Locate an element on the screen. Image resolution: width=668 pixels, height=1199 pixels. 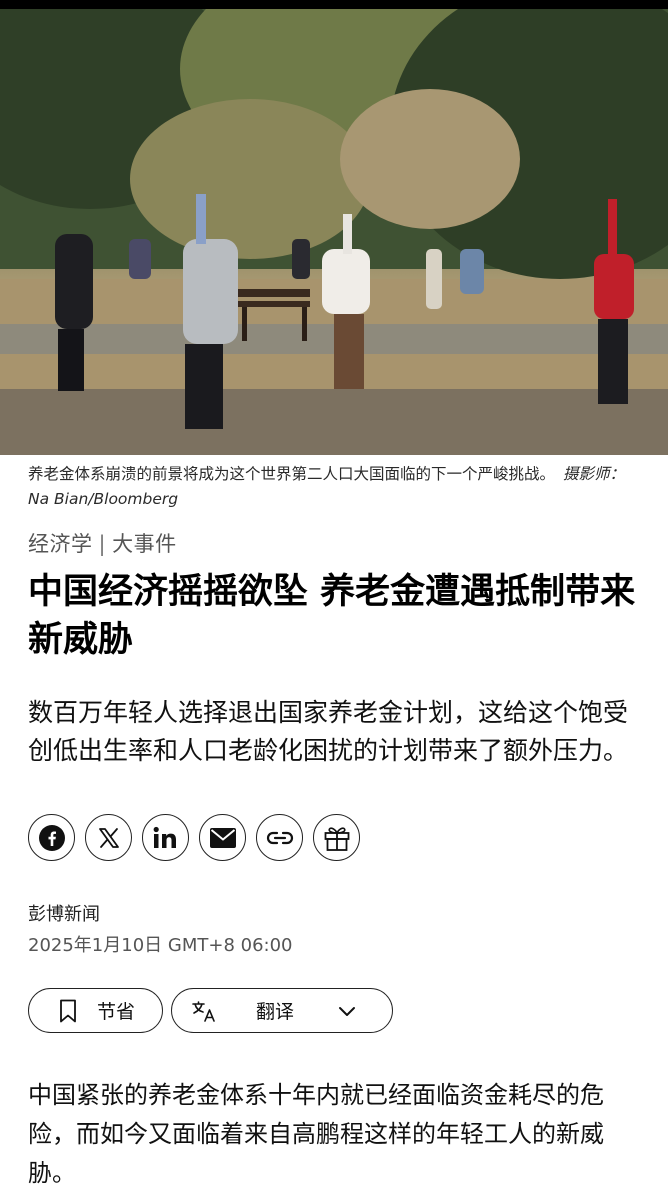
bookmark-label: 节省 is located at coordinates (116, 1012).